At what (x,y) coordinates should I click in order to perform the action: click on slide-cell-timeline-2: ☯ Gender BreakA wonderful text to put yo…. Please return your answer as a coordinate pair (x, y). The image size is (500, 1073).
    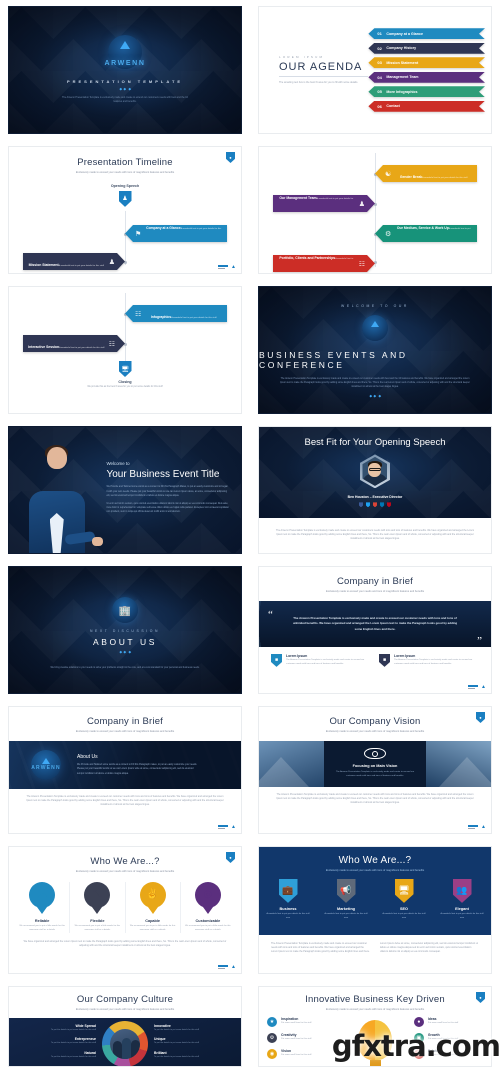
    Looking at the image, I should click on (375, 210).